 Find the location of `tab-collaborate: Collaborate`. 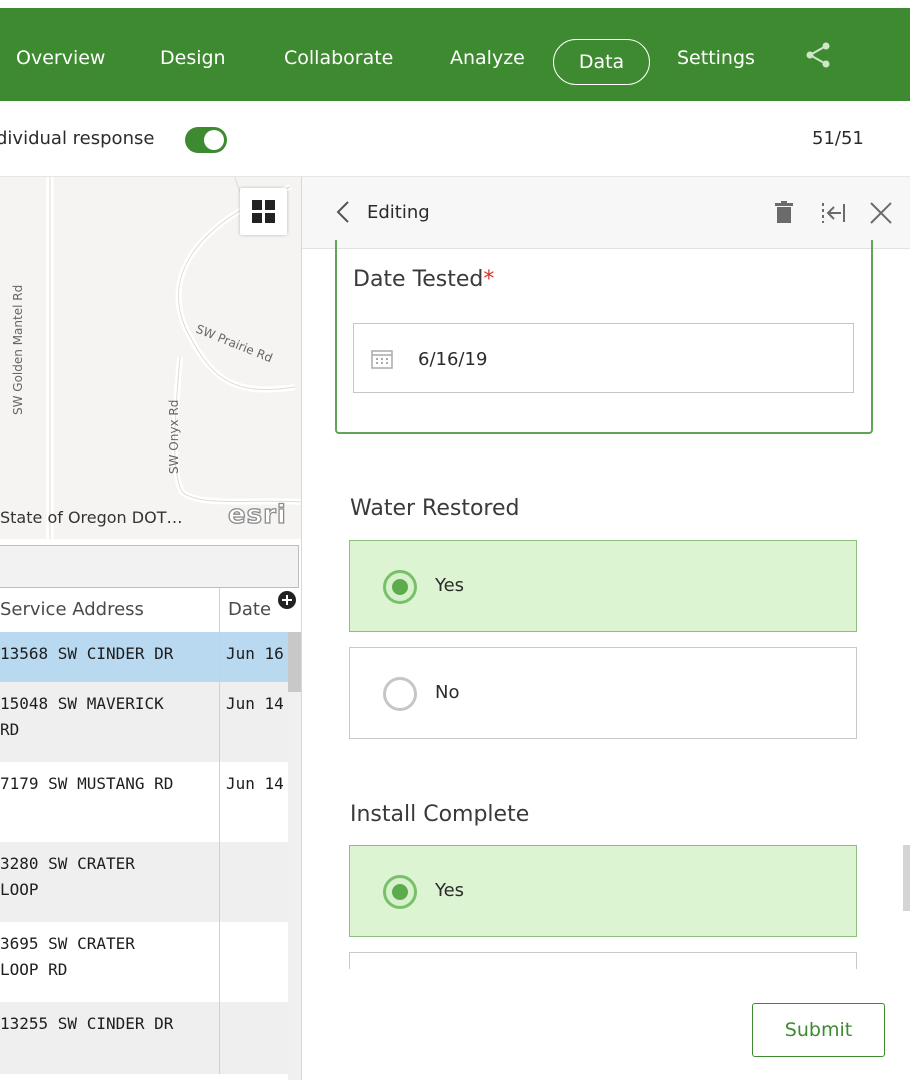

tab-collaborate: Collaborate is located at coordinates (338, 58).